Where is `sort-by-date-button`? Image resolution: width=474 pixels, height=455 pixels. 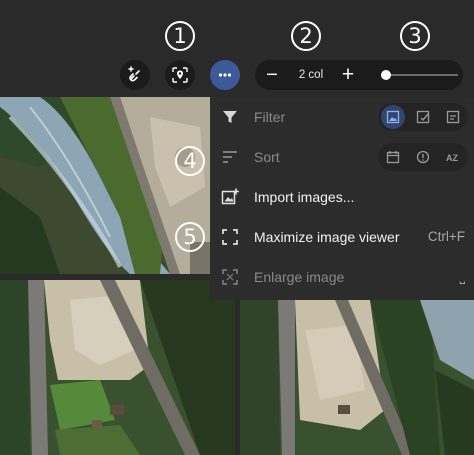
sort-by-date-button is located at coordinates (393, 157).